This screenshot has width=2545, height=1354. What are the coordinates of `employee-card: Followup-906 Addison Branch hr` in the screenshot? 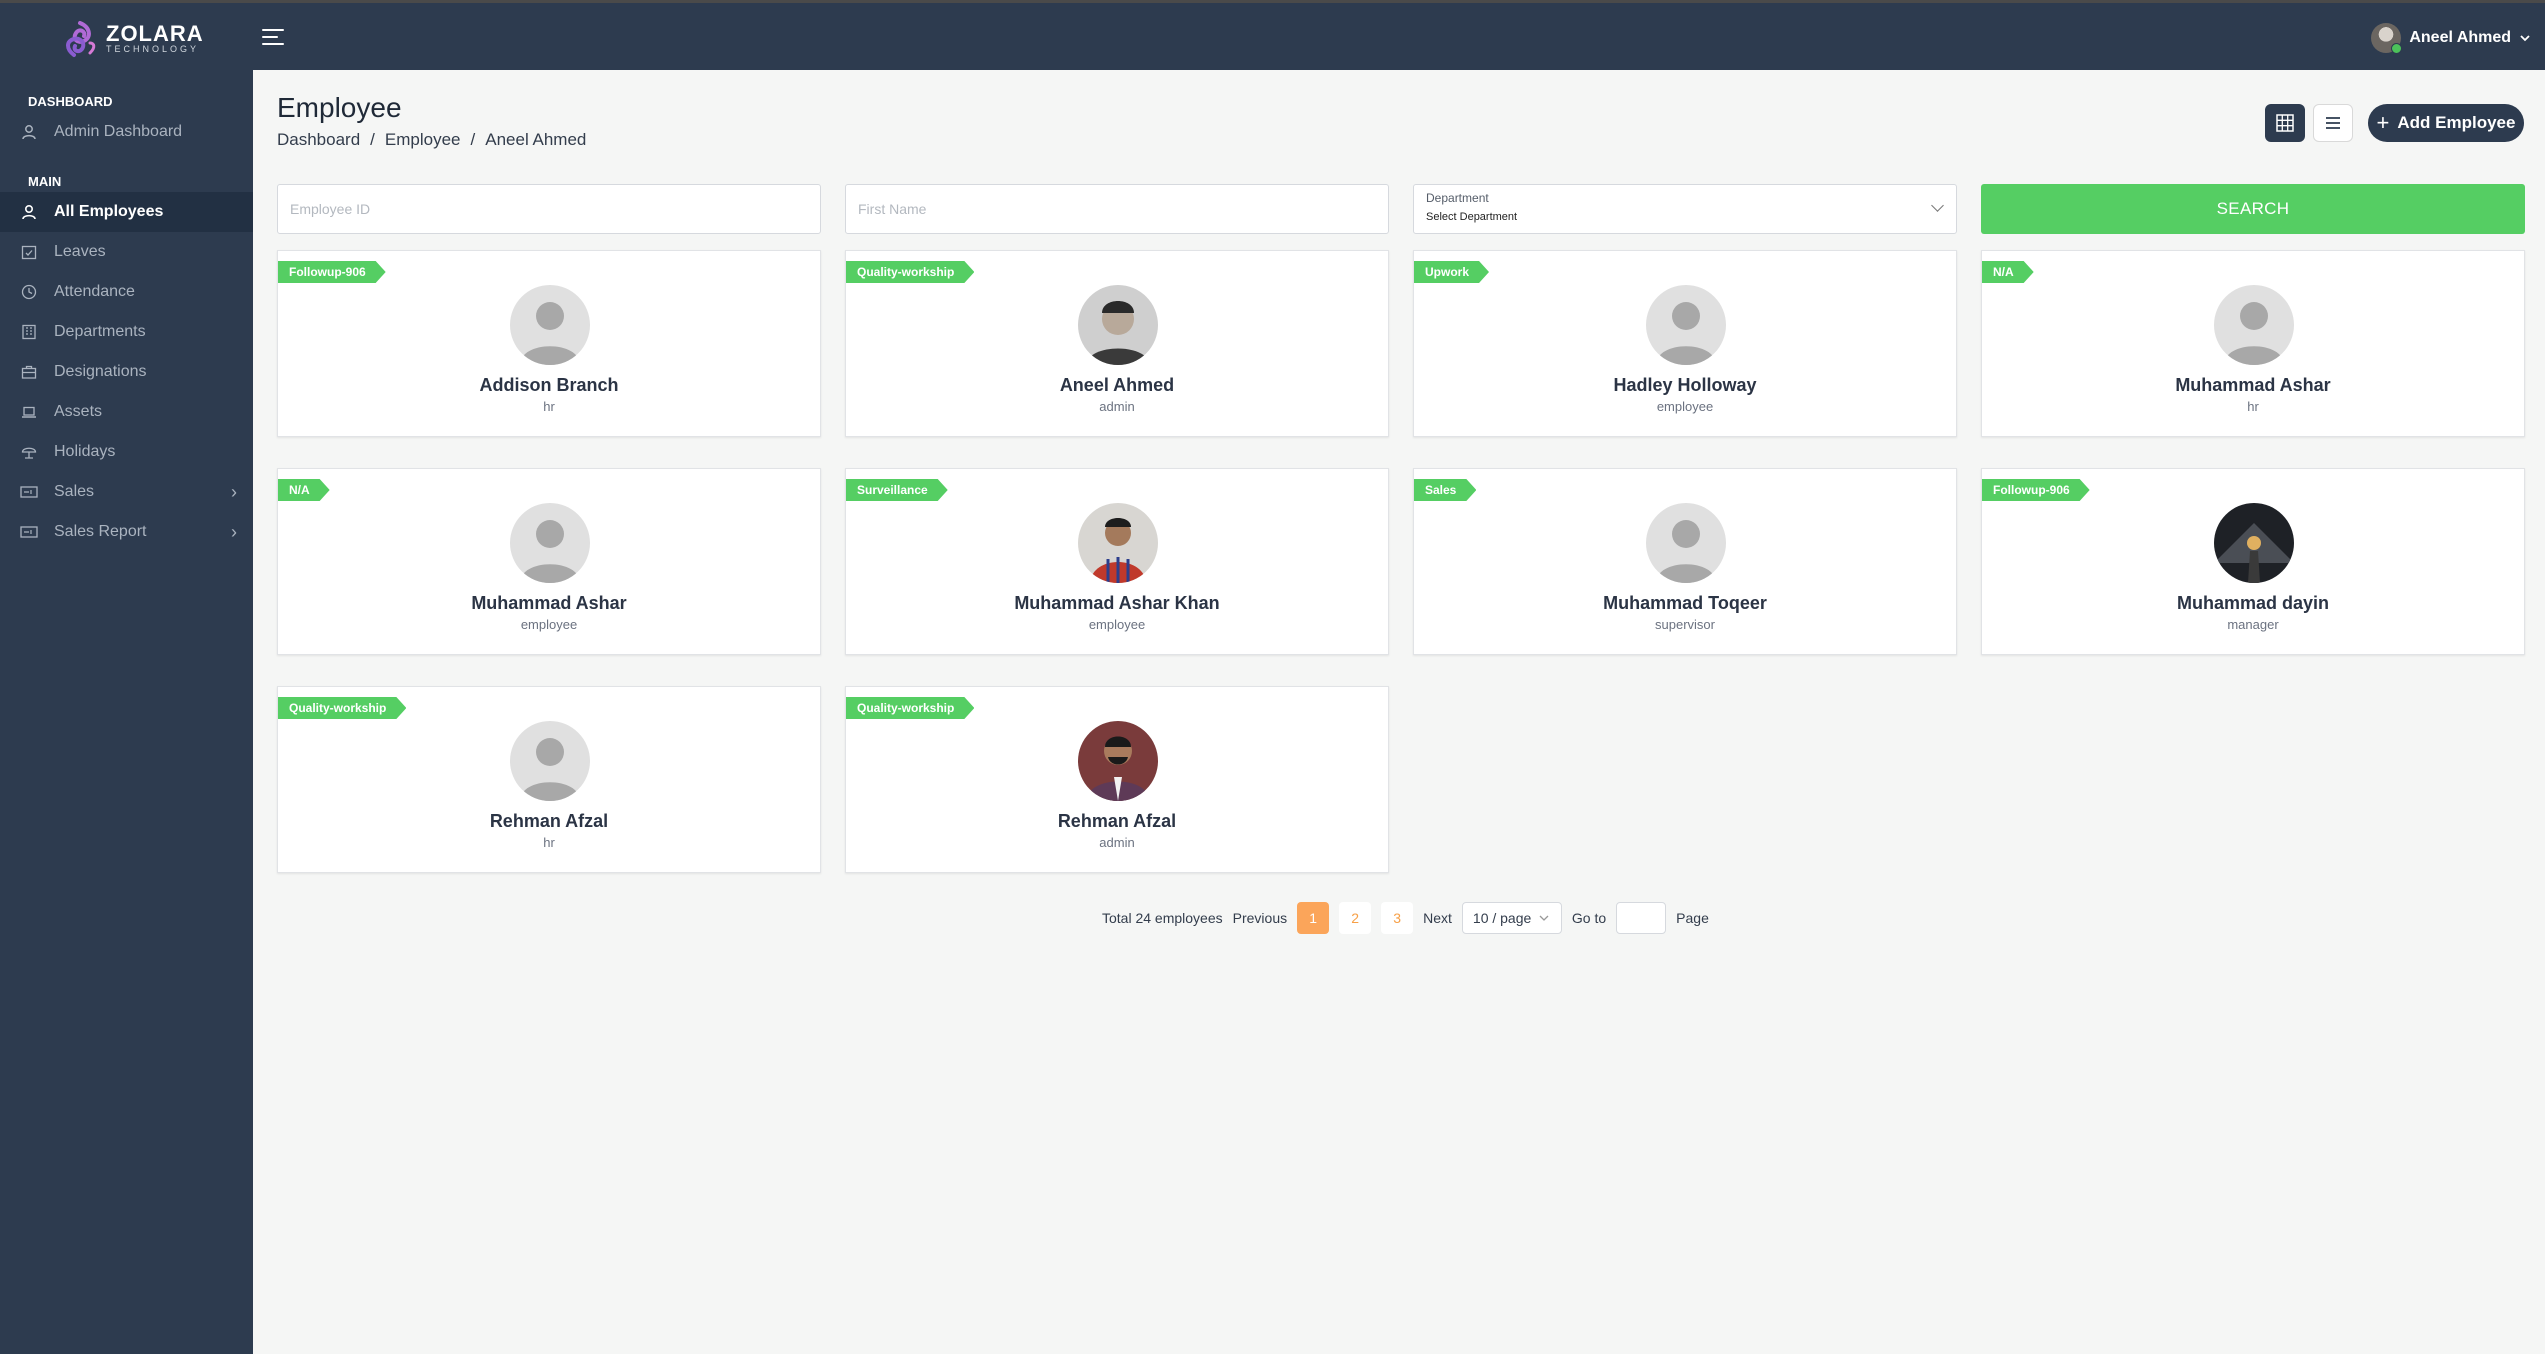 It's located at (549, 343).